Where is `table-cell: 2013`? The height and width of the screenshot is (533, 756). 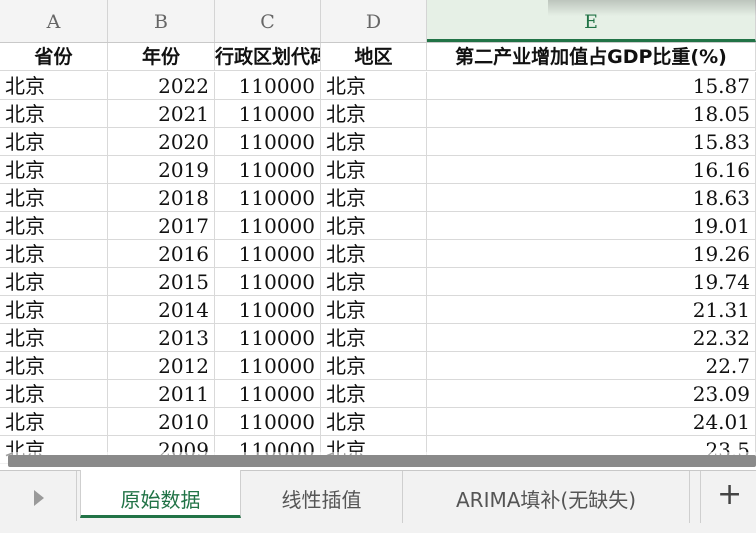 table-cell: 2013 is located at coordinates (161, 338).